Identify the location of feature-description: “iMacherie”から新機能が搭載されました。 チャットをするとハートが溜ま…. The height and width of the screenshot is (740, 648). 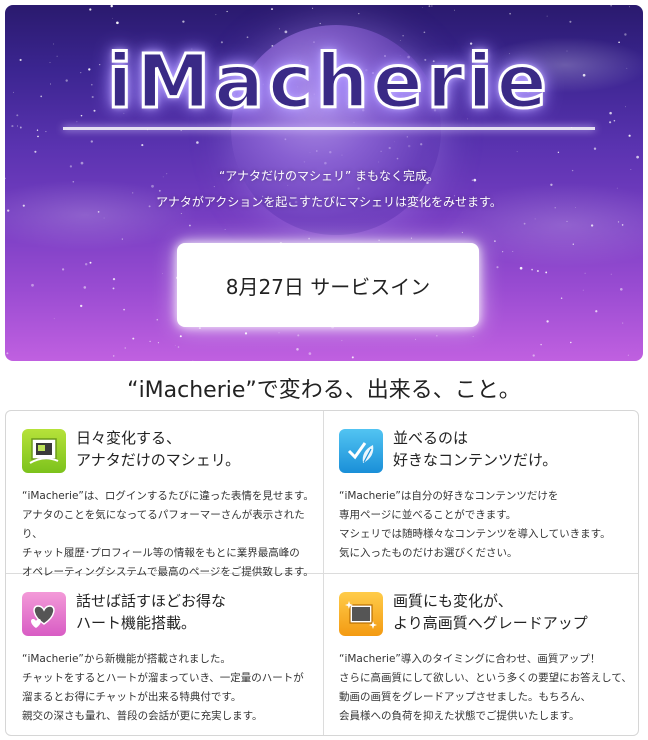
(163, 687).